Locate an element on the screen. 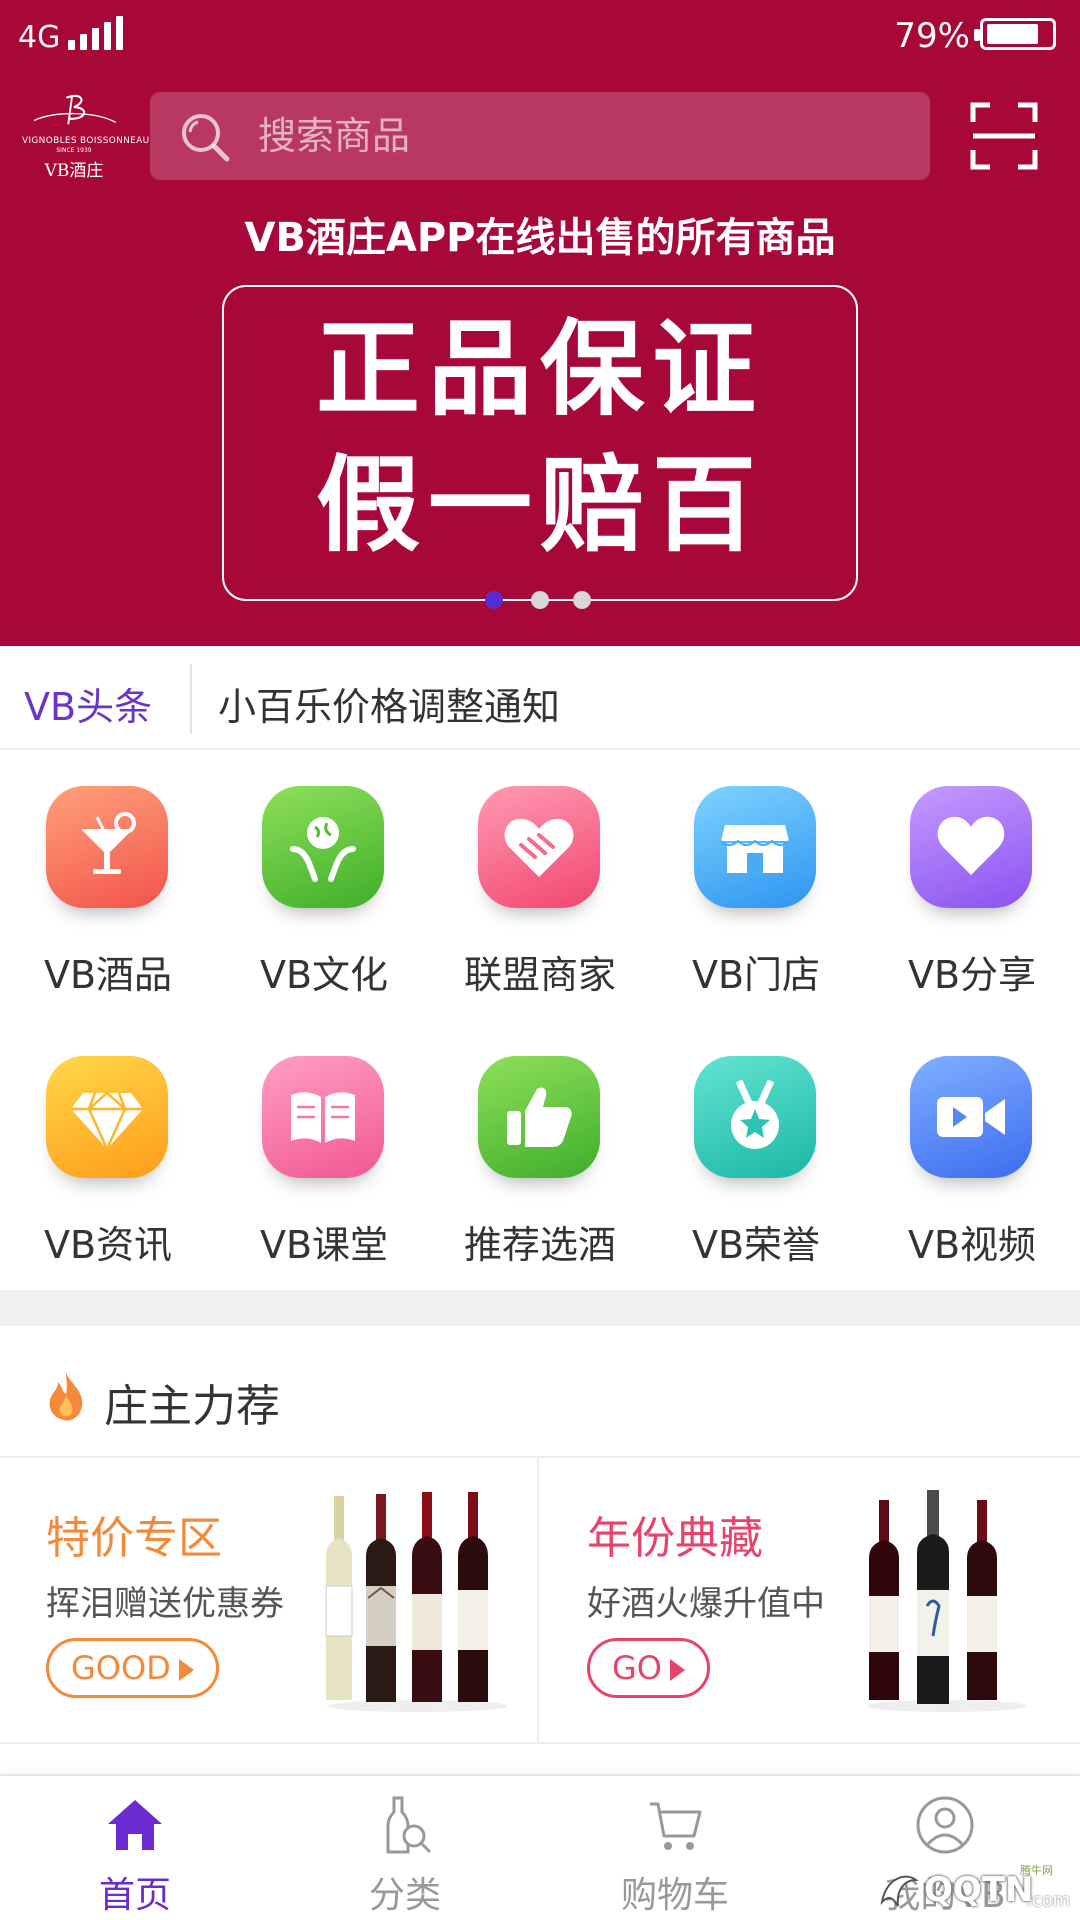  news-text: 小百乐价格调整通知 is located at coordinates (389, 703).